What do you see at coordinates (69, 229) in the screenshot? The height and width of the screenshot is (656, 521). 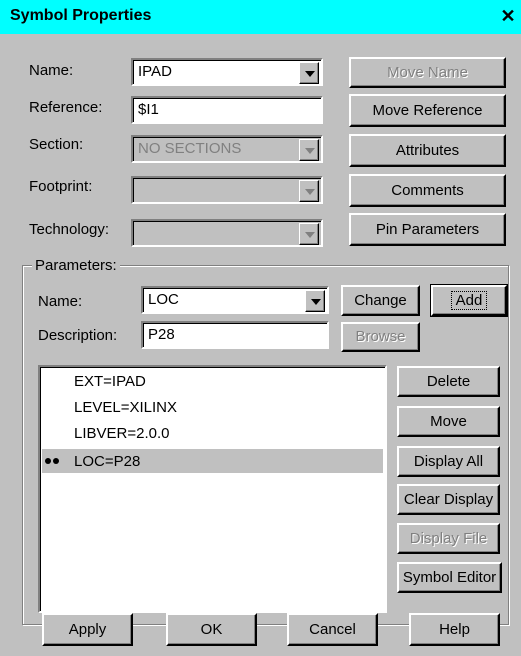 I see `technology-label: Technology:` at bounding box center [69, 229].